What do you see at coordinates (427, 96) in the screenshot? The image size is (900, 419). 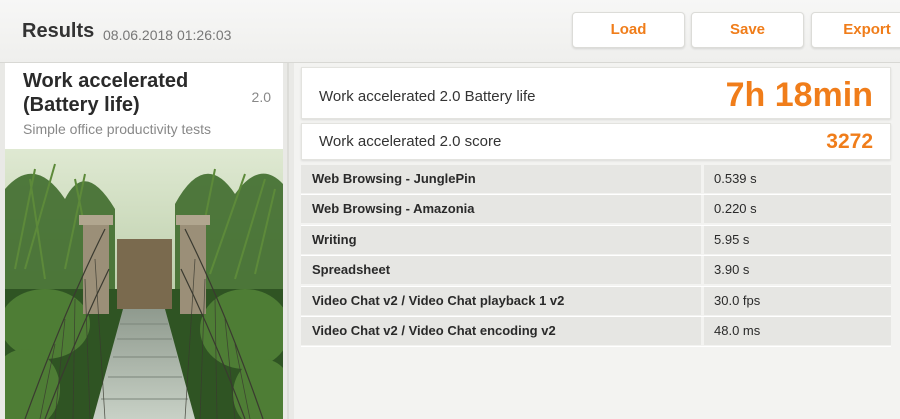 I see `battery-life-label: Work accelerated 2.0 Battery life` at bounding box center [427, 96].